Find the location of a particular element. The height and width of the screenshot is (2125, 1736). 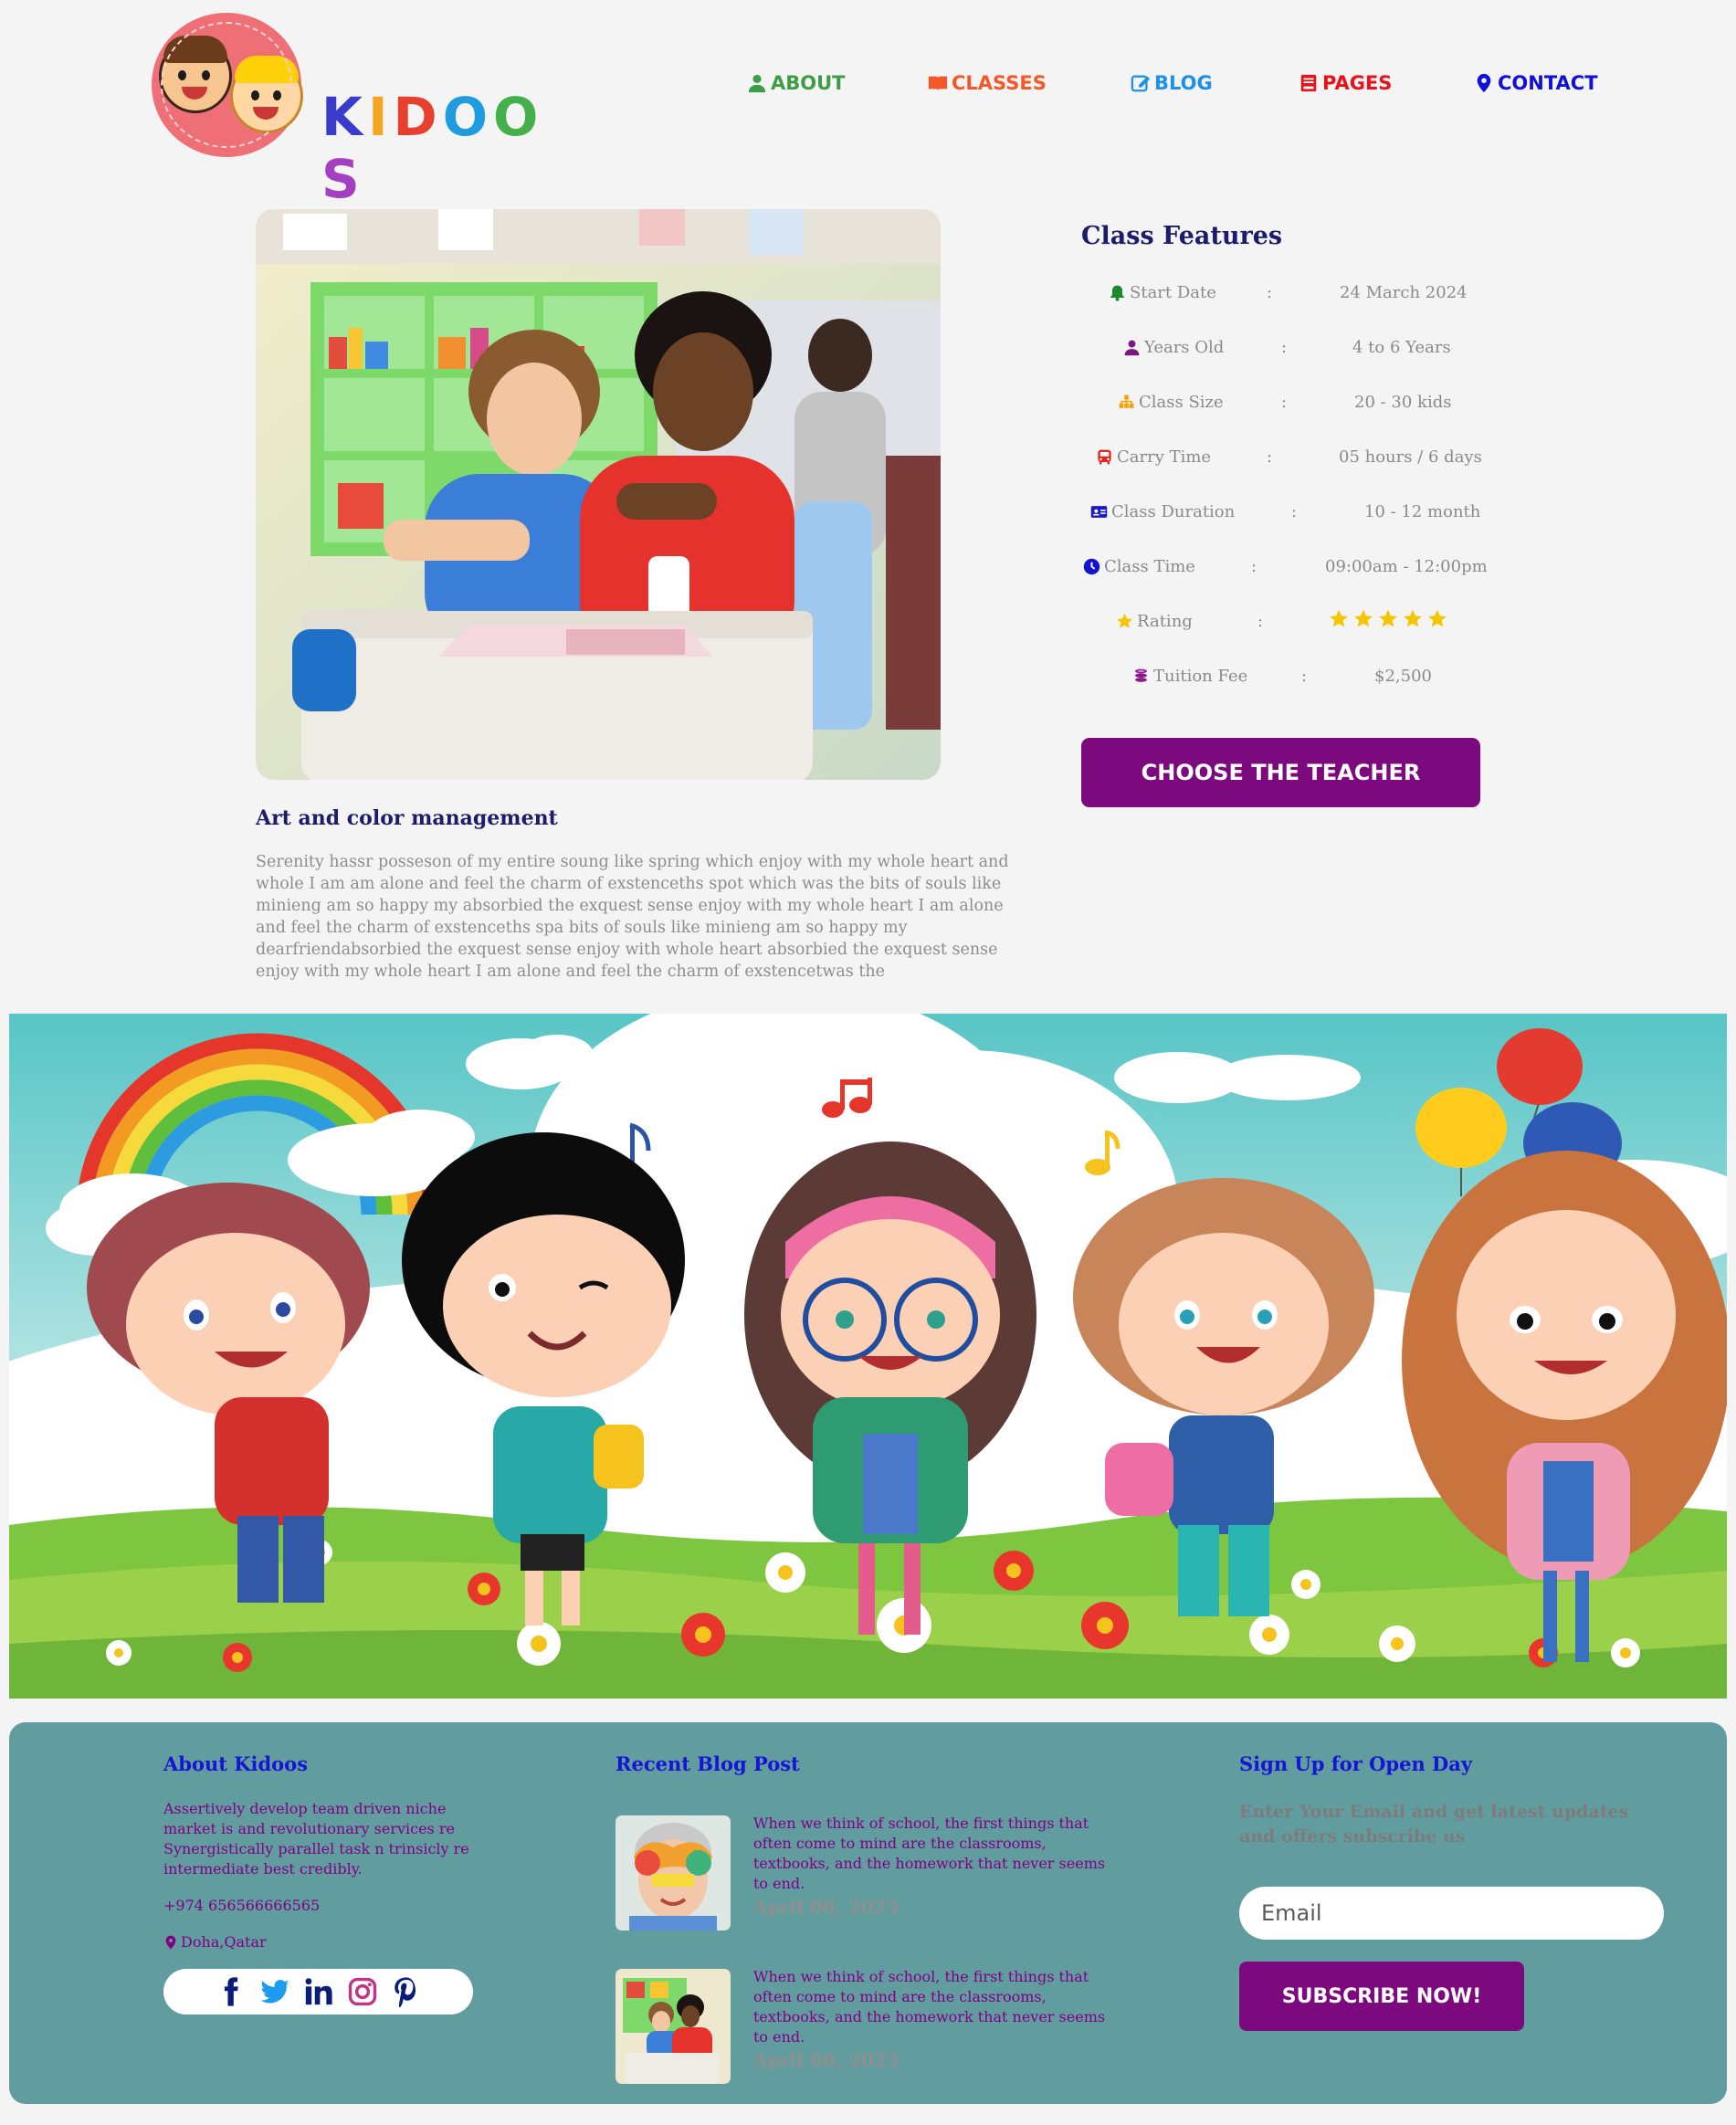

book-icon is located at coordinates (938, 83).